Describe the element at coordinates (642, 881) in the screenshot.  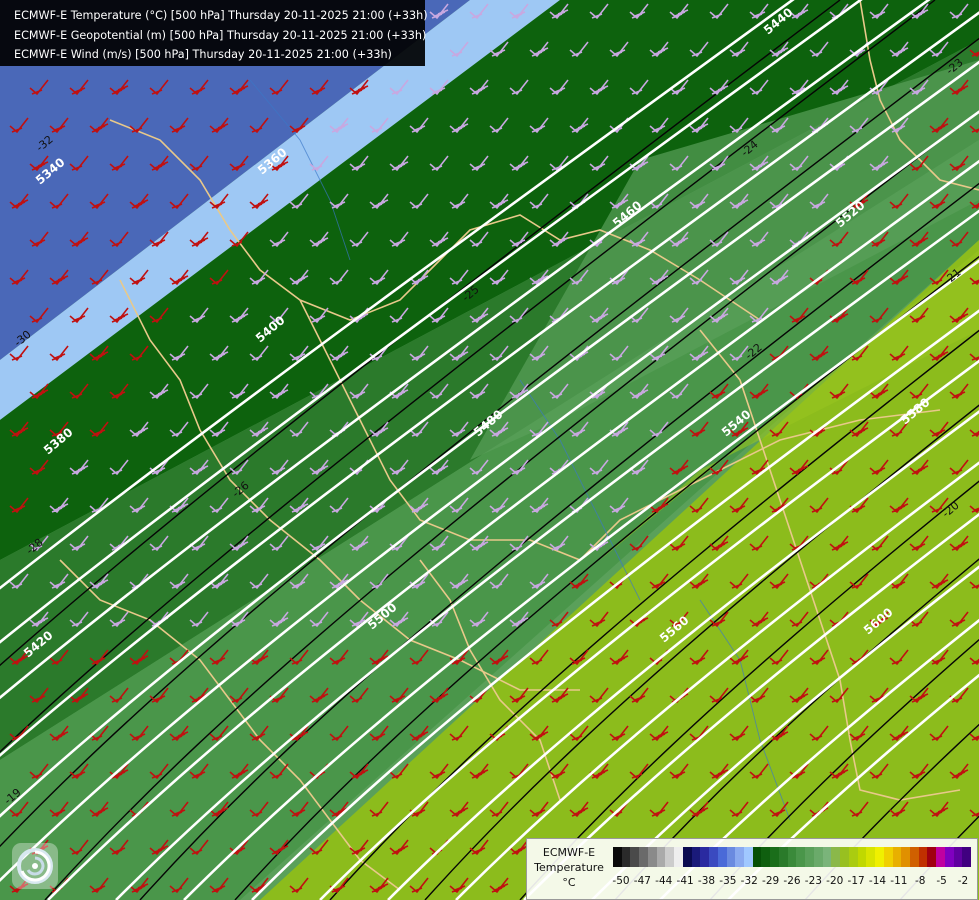
I see `legend-tick: -47` at that location.